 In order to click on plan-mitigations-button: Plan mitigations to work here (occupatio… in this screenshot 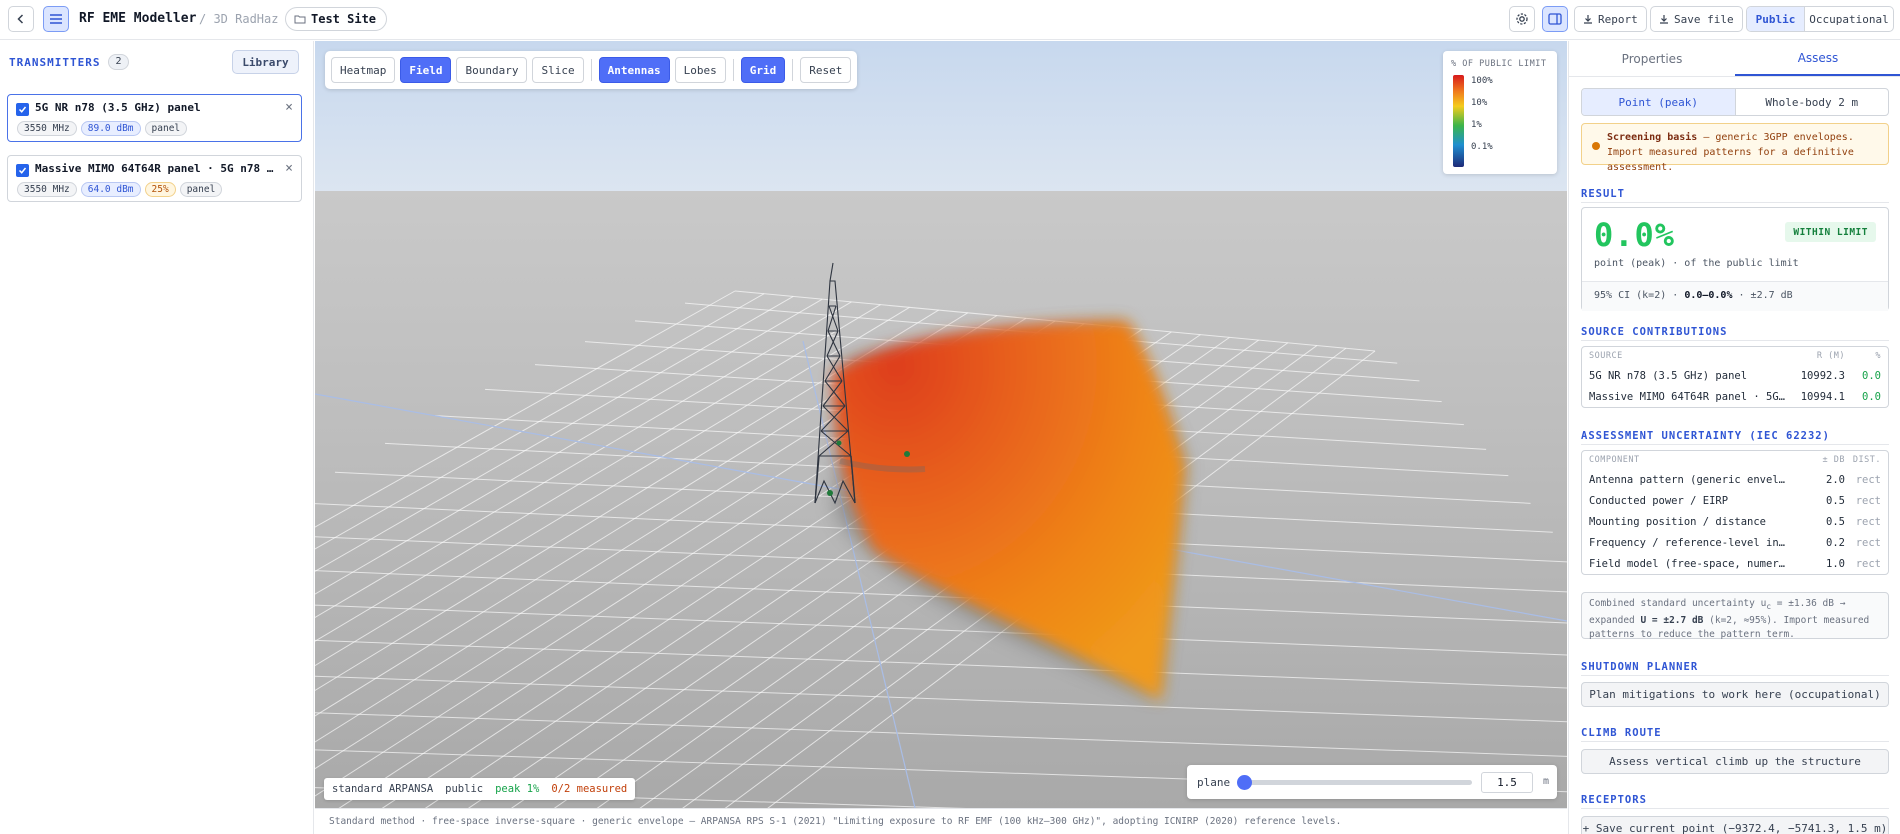, I will do `click(1735, 694)`.